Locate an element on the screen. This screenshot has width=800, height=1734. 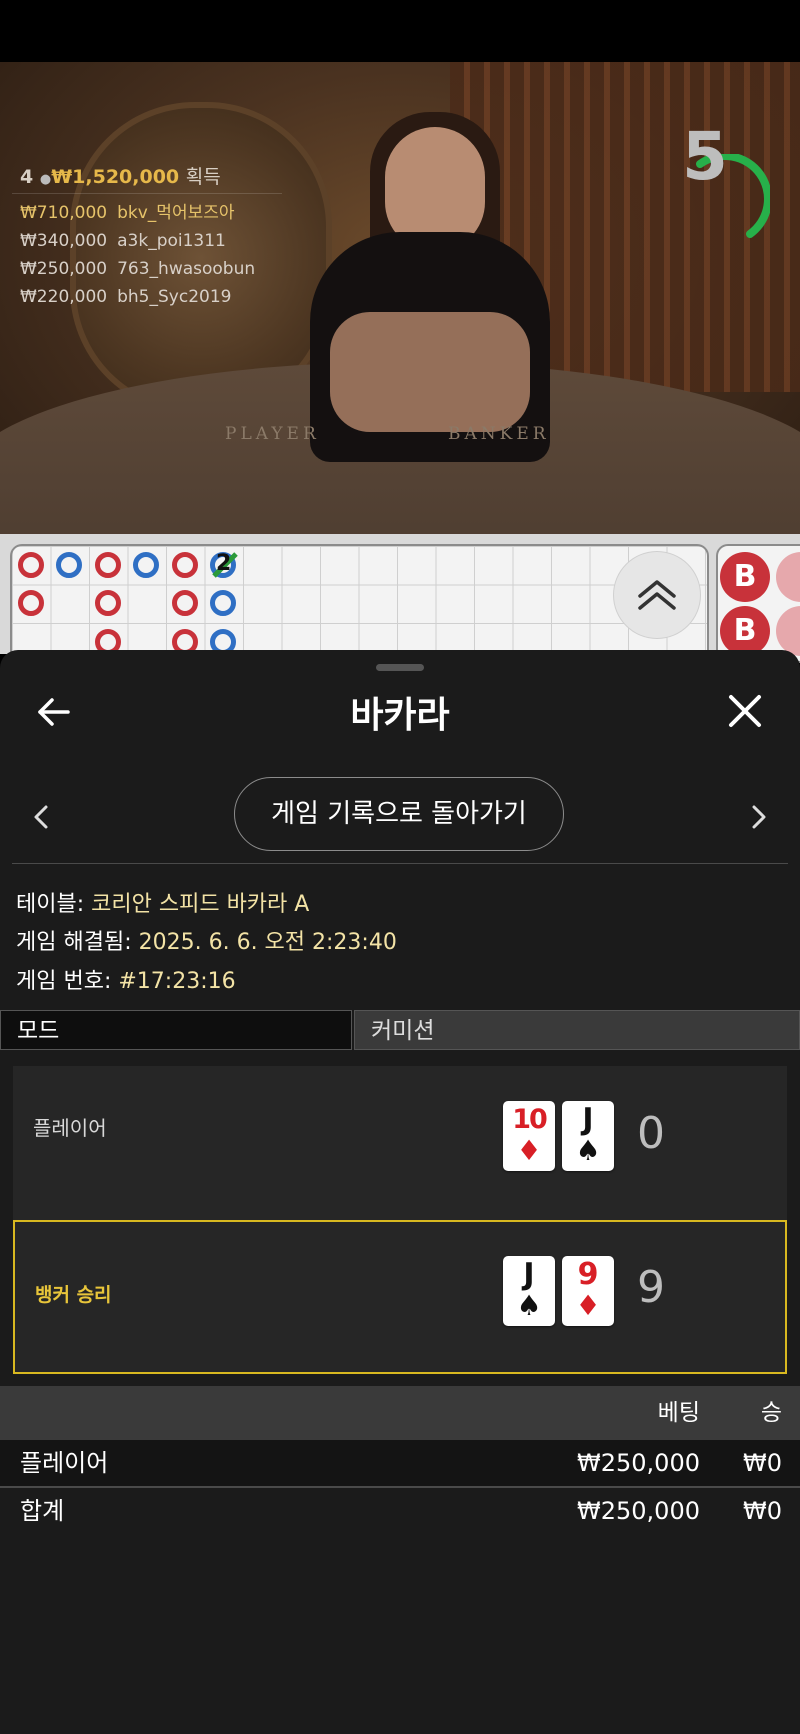
playing-card: 10 ♦ is located at coordinates (529, 1136).